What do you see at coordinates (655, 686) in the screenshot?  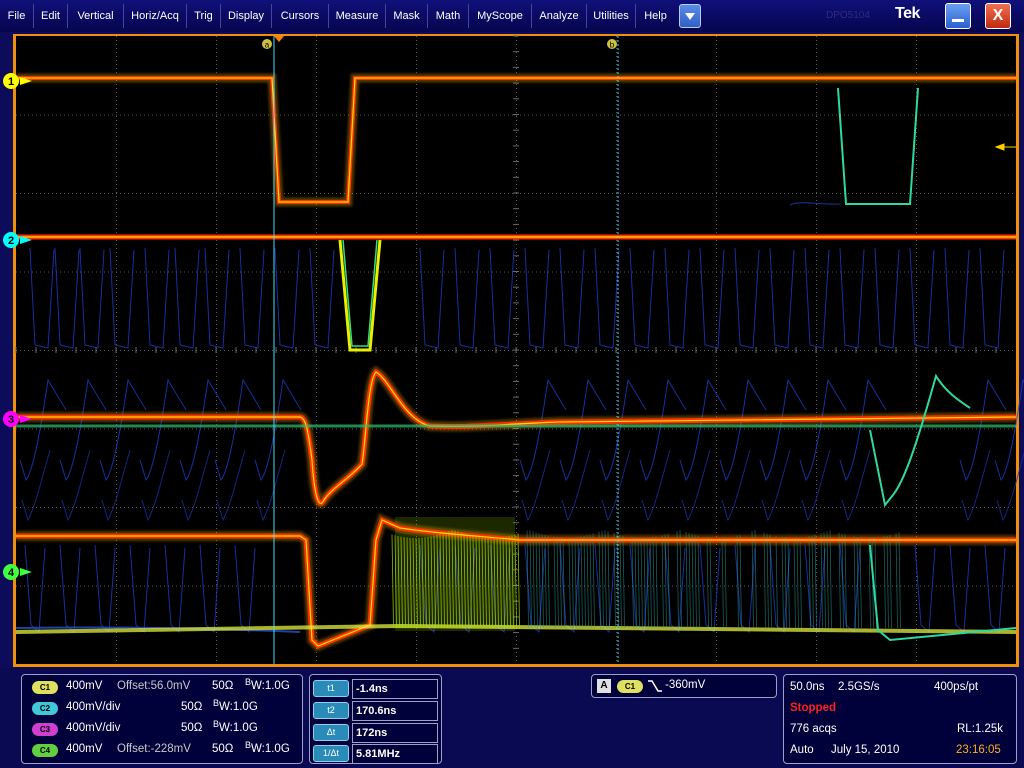 I see `falling-edge-icon` at bounding box center [655, 686].